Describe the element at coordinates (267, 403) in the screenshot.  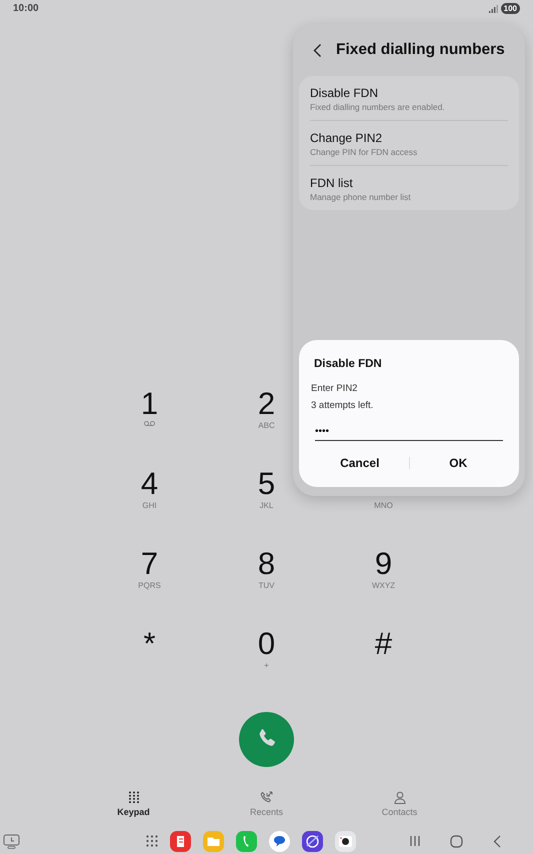
I see `key-digit: 2` at that location.